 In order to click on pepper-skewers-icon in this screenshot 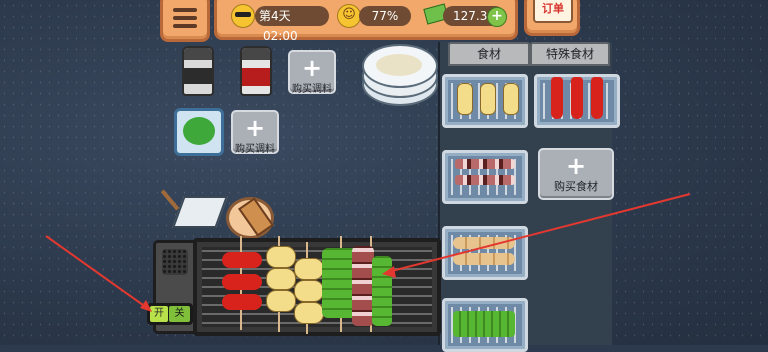, I will do `click(577, 100)`.